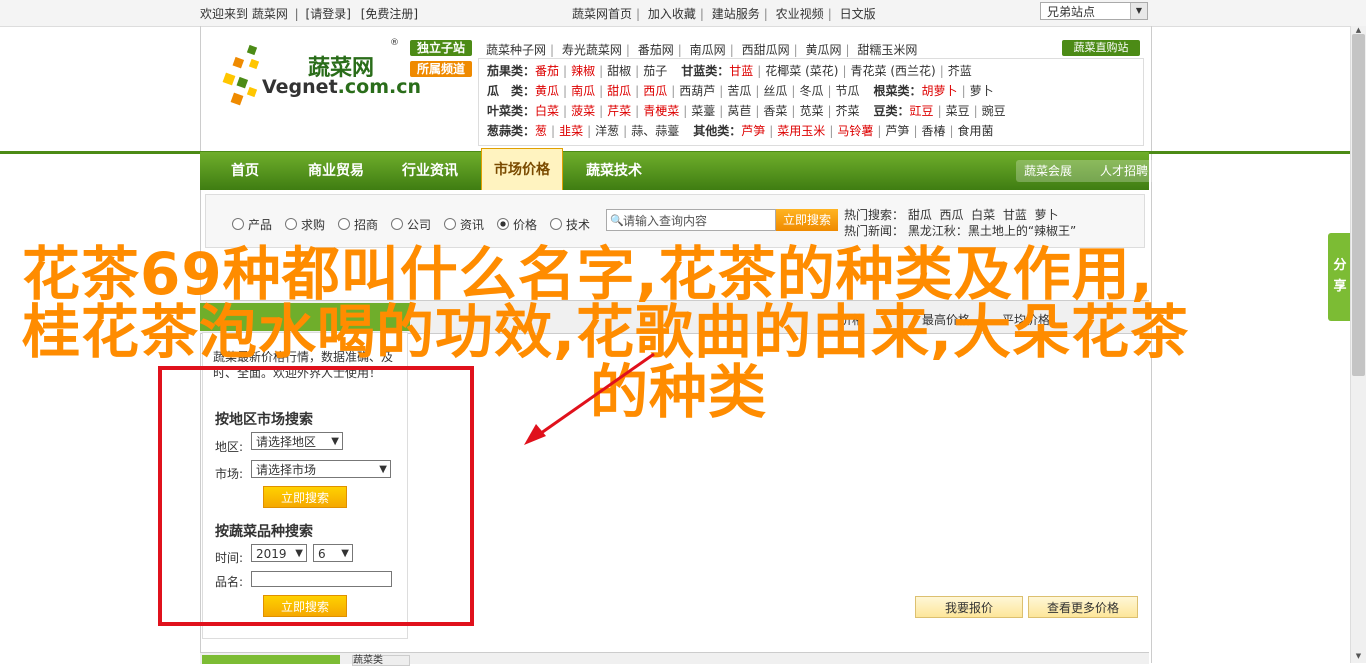  I want to click on nav-home: 首页, so click(245, 171).